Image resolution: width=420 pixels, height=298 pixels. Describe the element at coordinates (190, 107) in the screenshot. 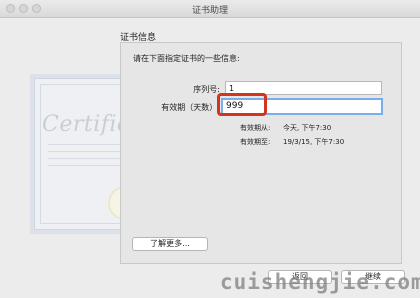

I see `validity-days-label: 有效期（天数）:` at that location.